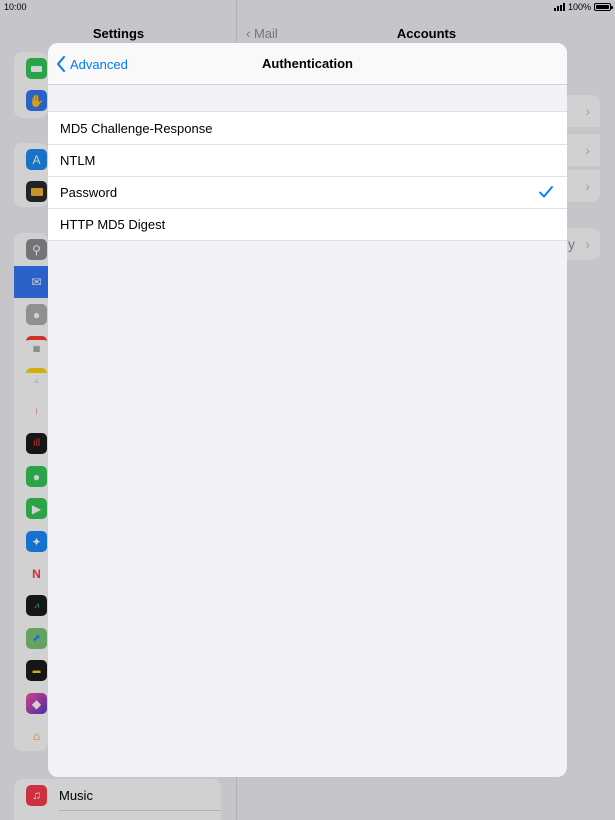 Image resolution: width=615 pixels, height=820 pixels. Describe the element at coordinates (89, 192) in the screenshot. I see `option-label: Password` at that location.